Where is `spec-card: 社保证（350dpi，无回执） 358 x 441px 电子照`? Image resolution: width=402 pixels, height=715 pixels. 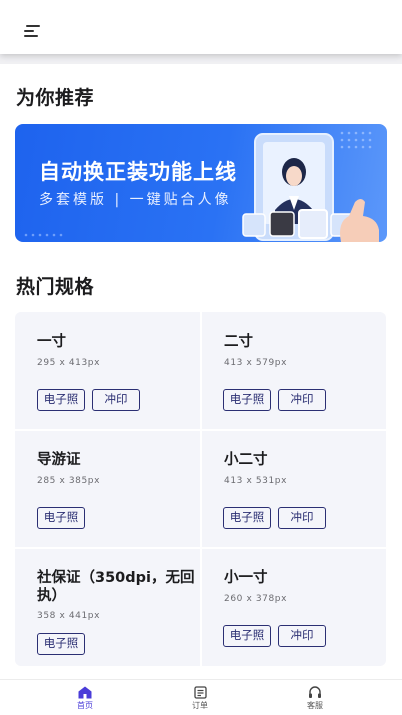
spec-card: 社保证（350dpi，无回执） 358 x 441px 电子照 is located at coordinates (107, 607).